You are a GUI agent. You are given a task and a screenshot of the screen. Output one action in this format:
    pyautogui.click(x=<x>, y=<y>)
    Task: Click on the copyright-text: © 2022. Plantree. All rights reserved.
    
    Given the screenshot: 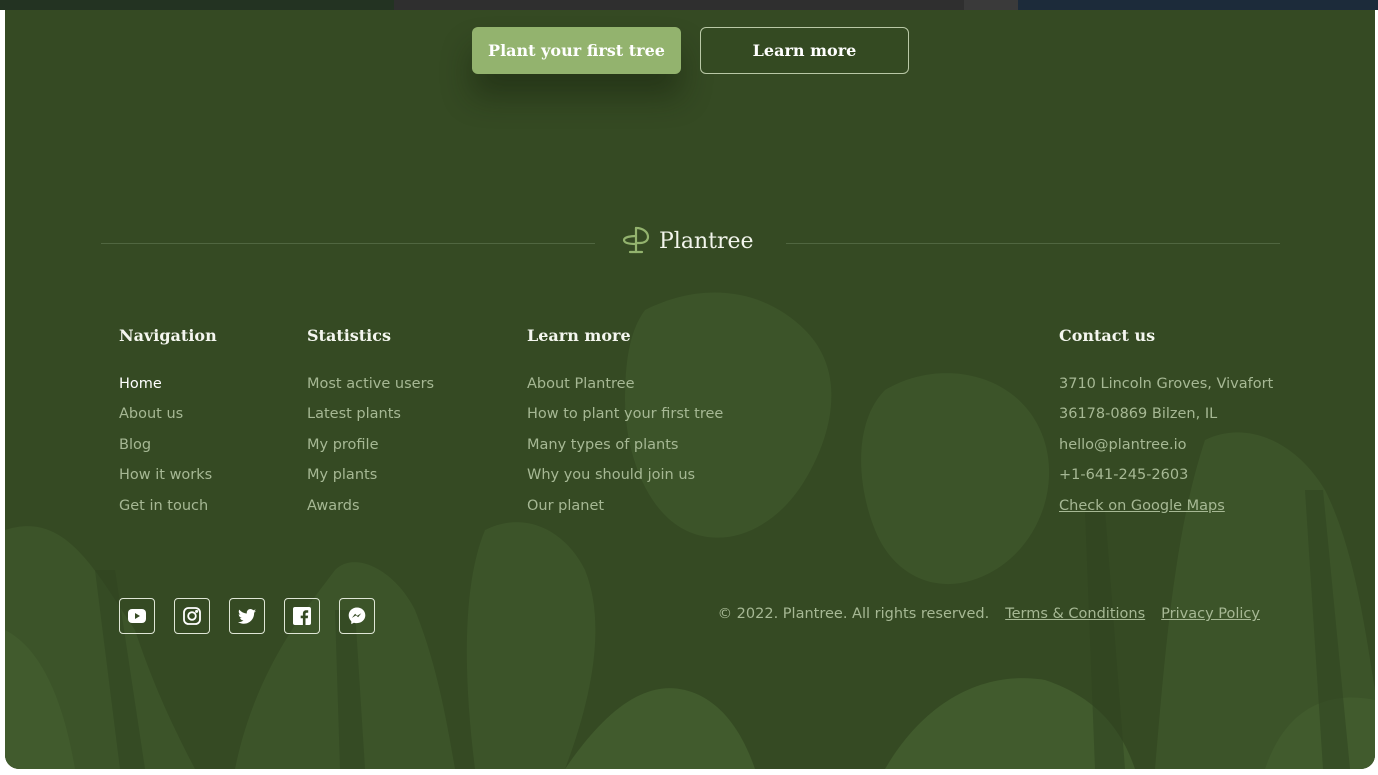 What is the action you would take?
    pyautogui.click(x=853, y=614)
    